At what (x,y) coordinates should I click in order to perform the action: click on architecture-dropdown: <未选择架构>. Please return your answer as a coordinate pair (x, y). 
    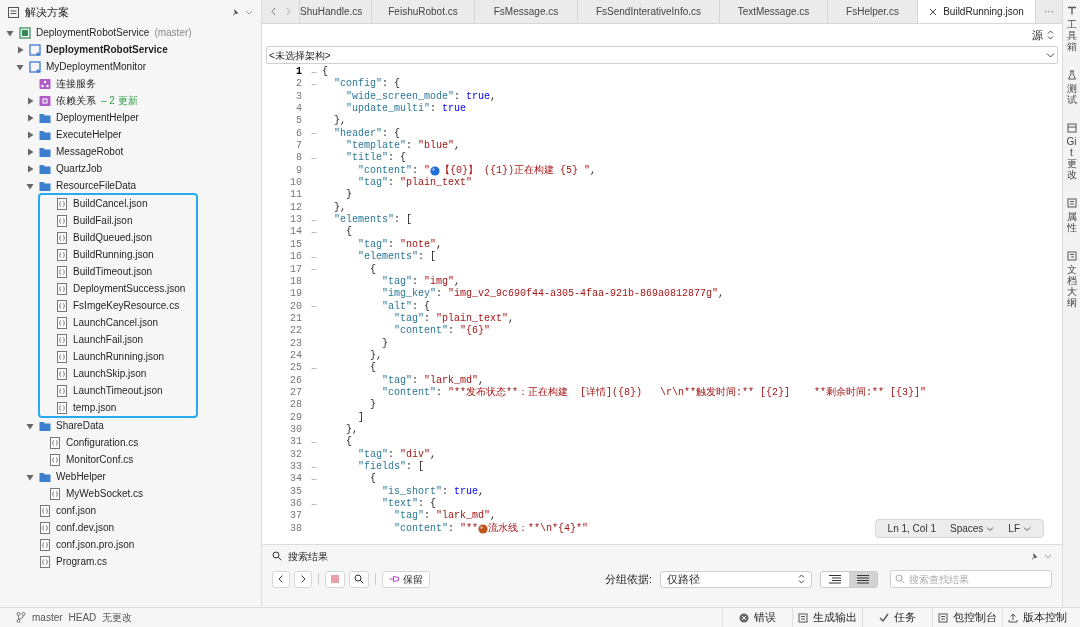
    Looking at the image, I should click on (662, 55).